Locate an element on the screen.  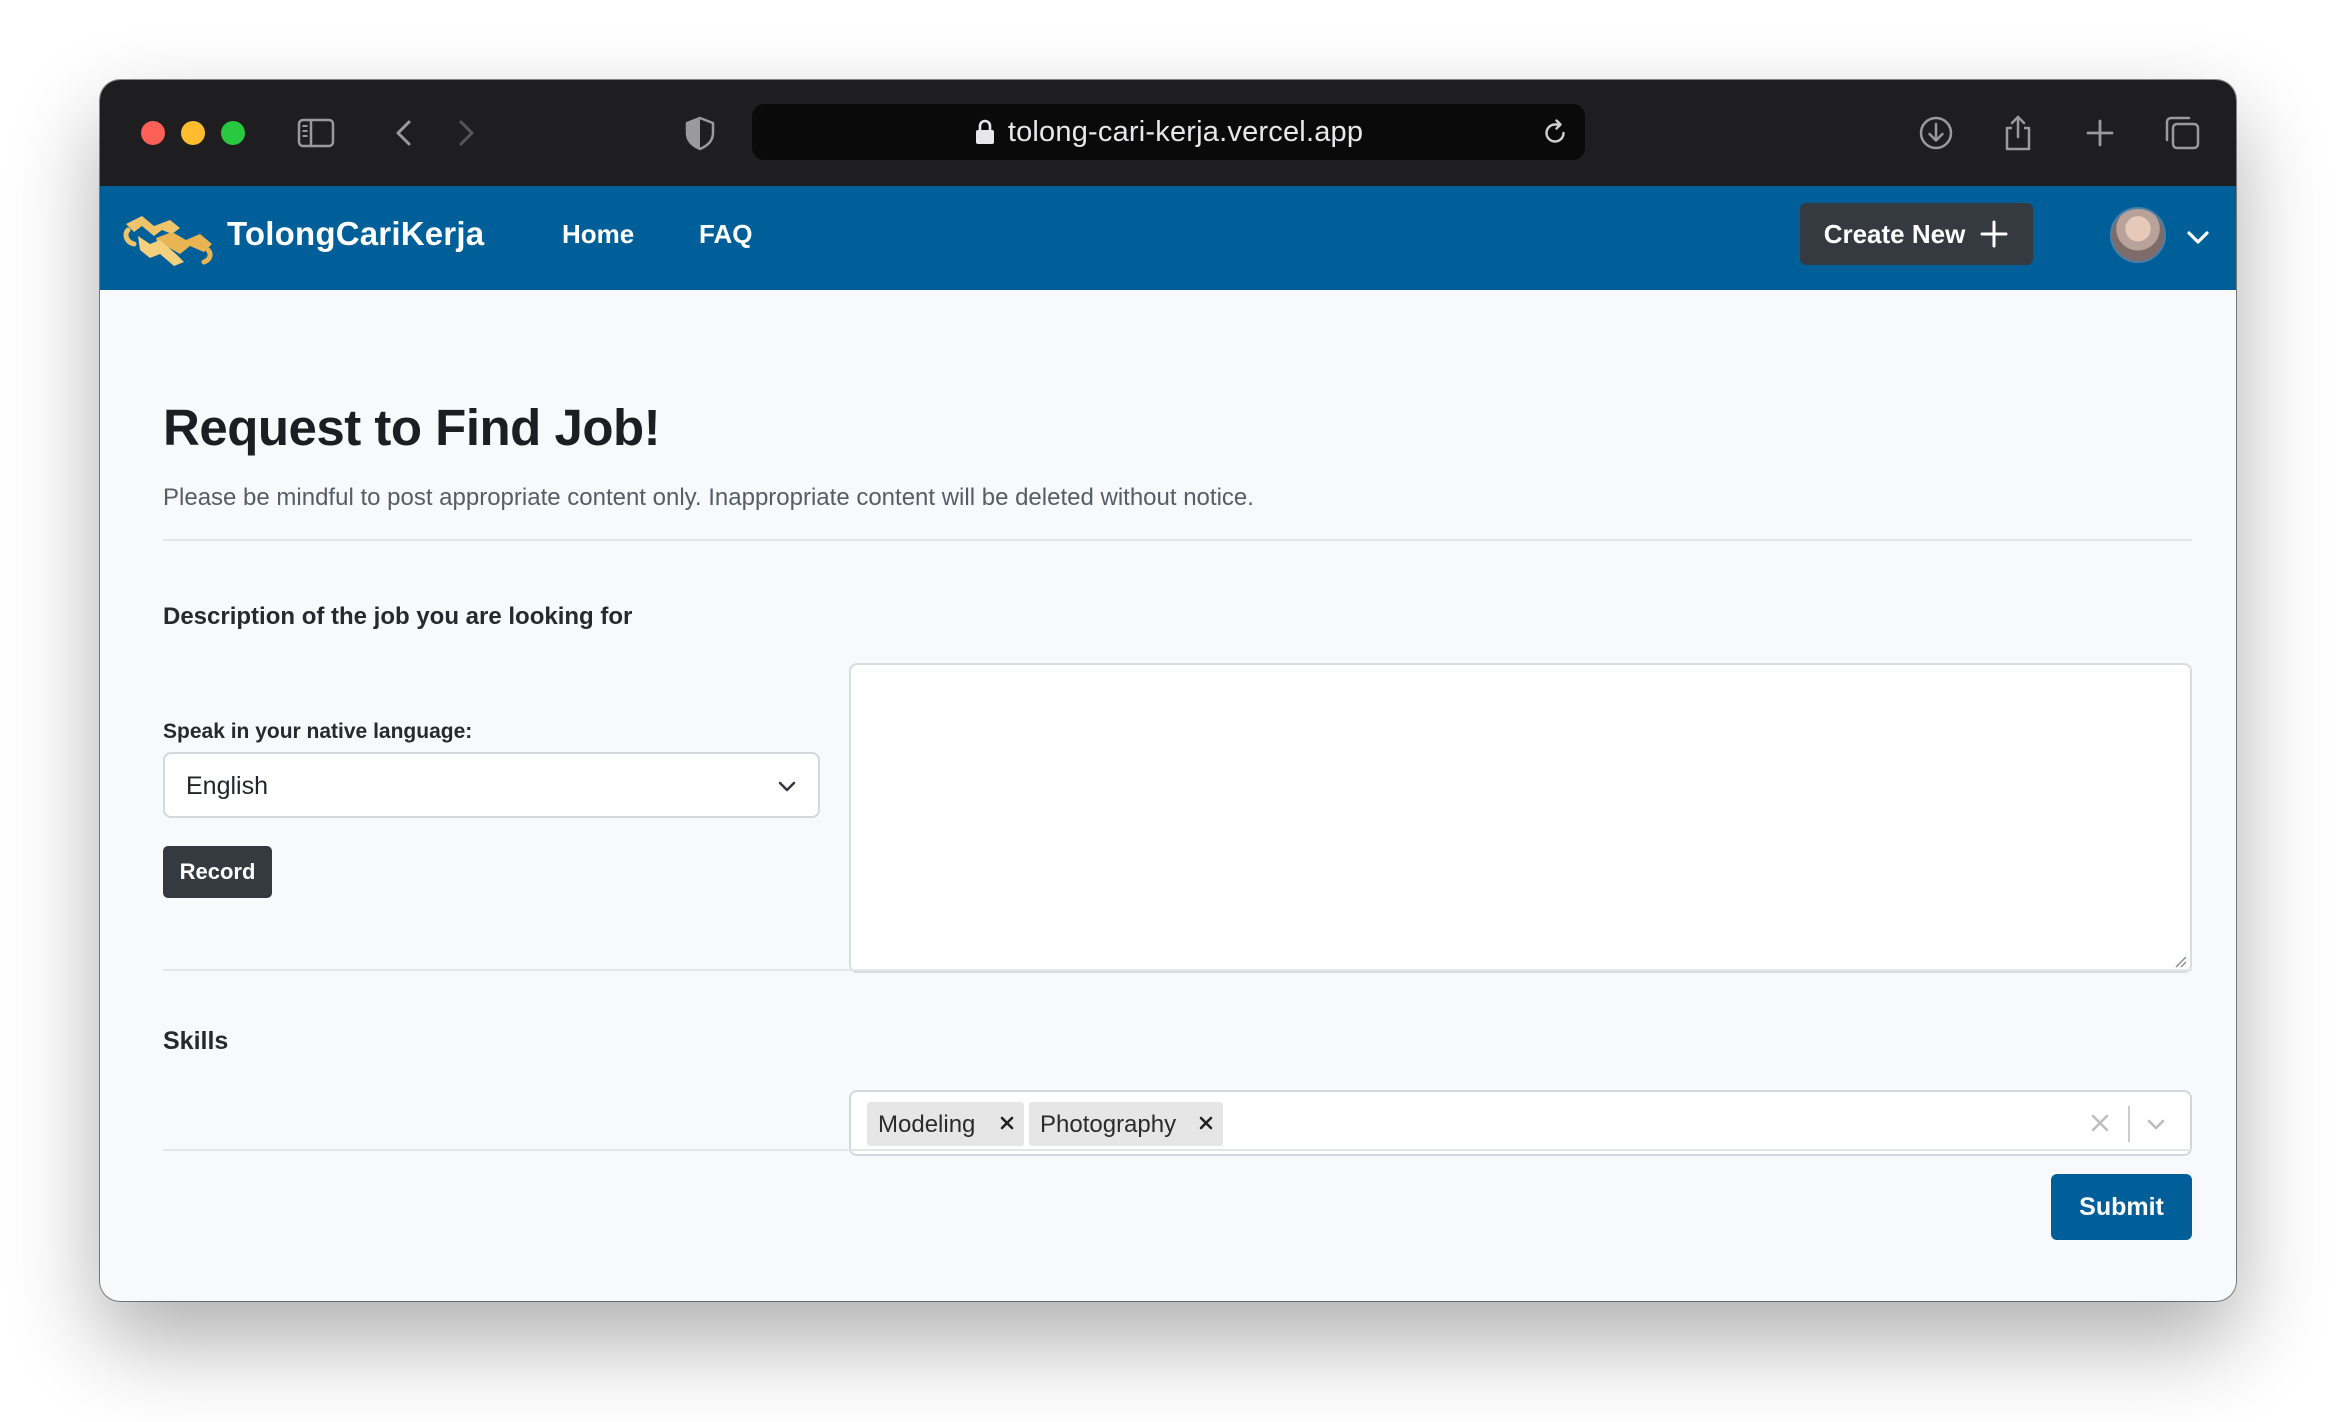
separator is located at coordinates (2129, 1124).